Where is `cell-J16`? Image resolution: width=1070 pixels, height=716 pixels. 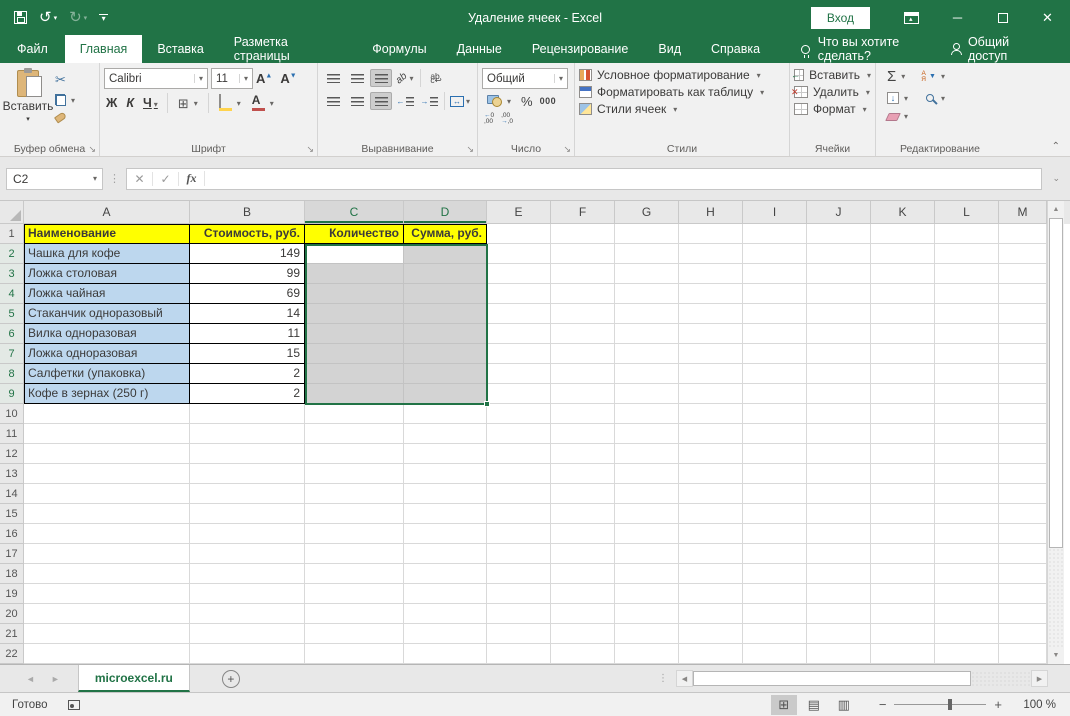 cell-J16 is located at coordinates (839, 534).